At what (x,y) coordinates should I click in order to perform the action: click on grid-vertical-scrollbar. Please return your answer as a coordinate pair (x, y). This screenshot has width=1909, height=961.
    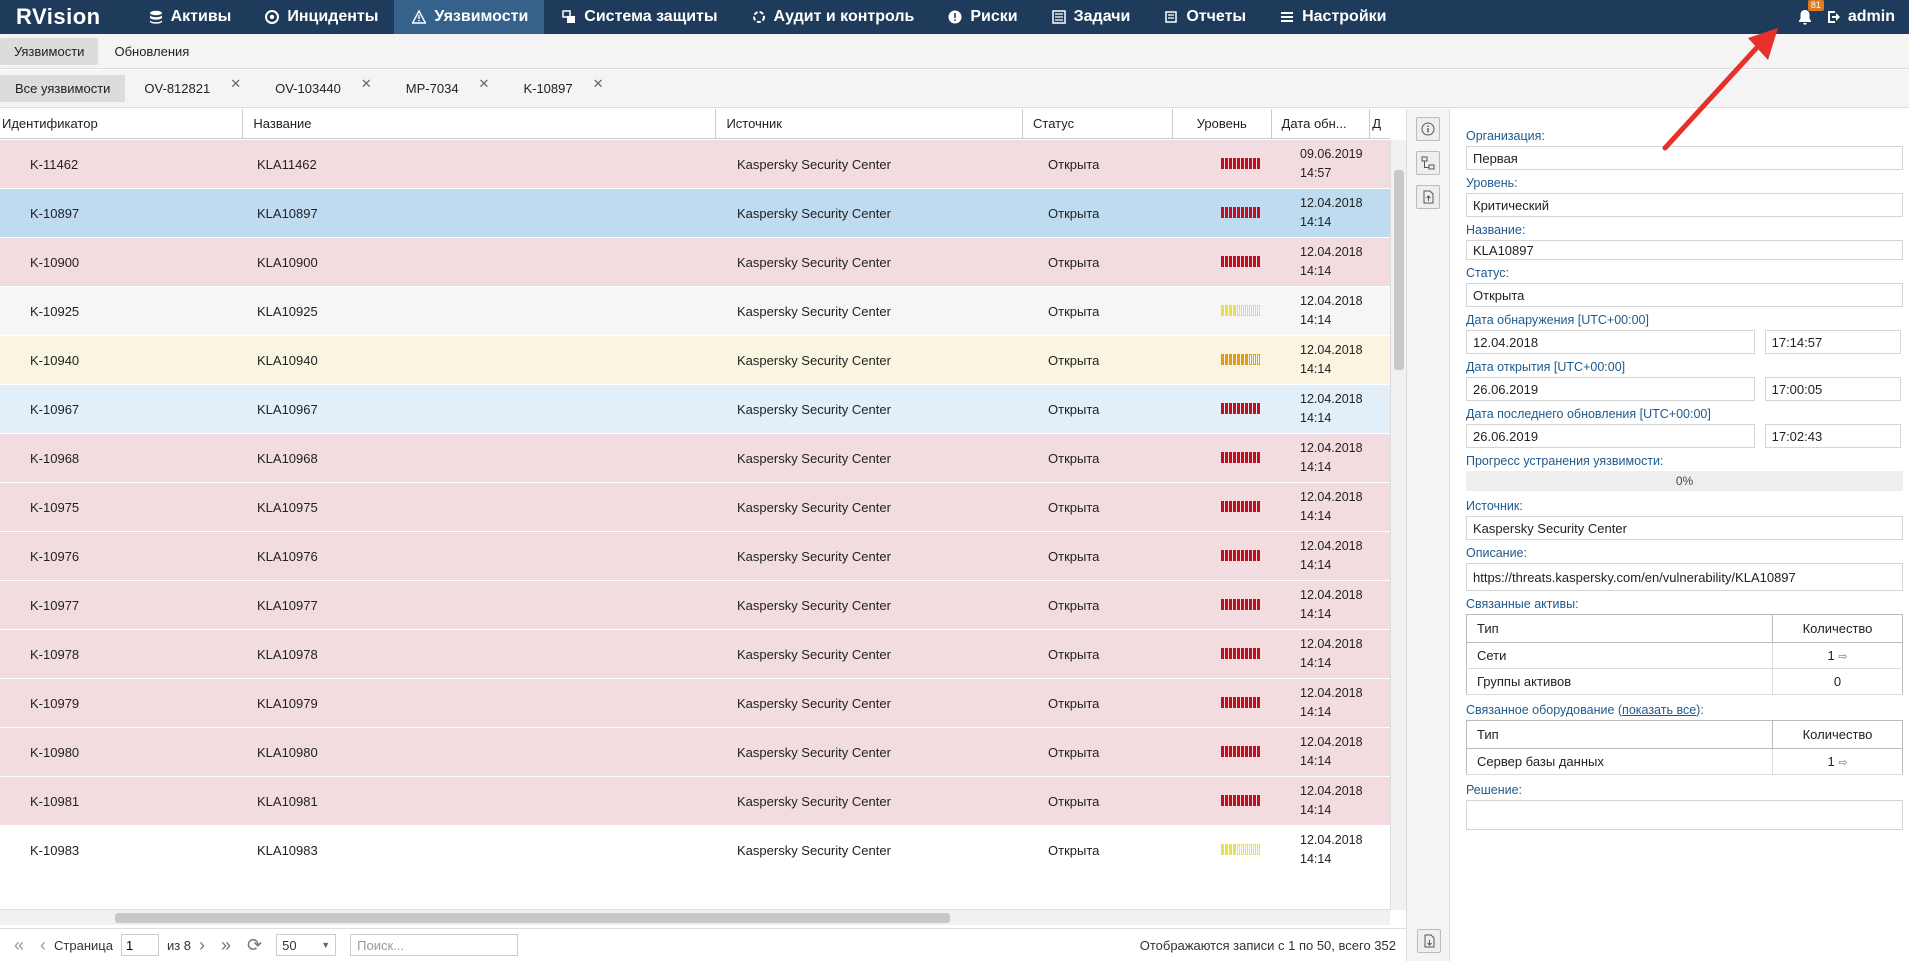
    Looking at the image, I should click on (1398, 525).